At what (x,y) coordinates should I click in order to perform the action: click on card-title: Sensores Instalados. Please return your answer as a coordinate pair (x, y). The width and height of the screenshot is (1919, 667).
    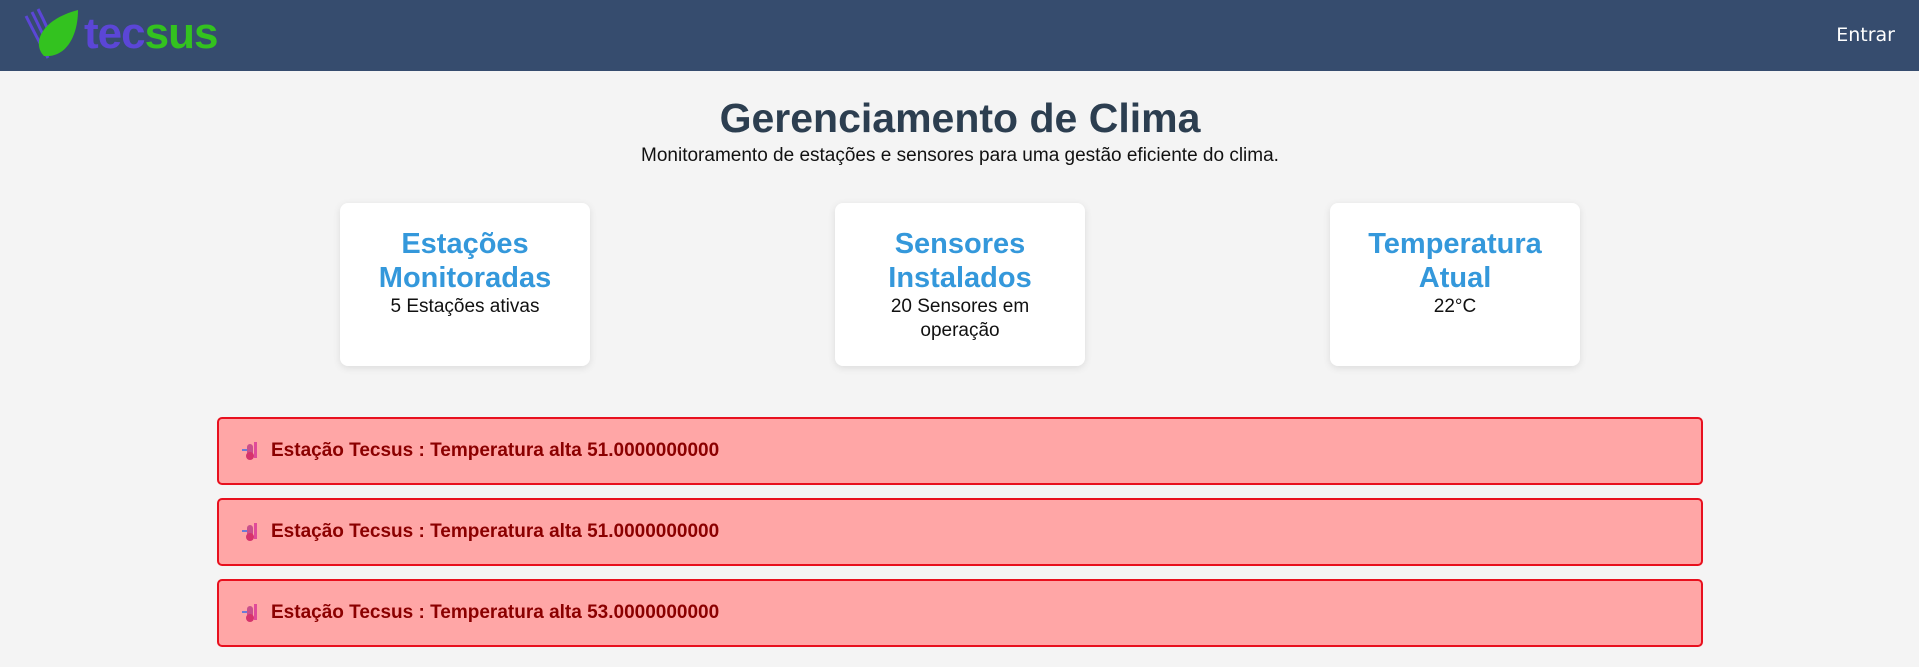
    Looking at the image, I should click on (960, 261).